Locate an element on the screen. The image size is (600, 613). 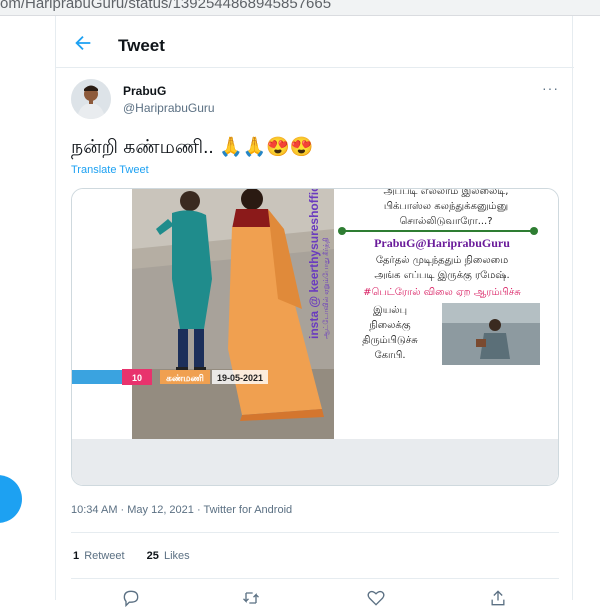
more-options-icon: ··· is located at coordinates (550, 88).